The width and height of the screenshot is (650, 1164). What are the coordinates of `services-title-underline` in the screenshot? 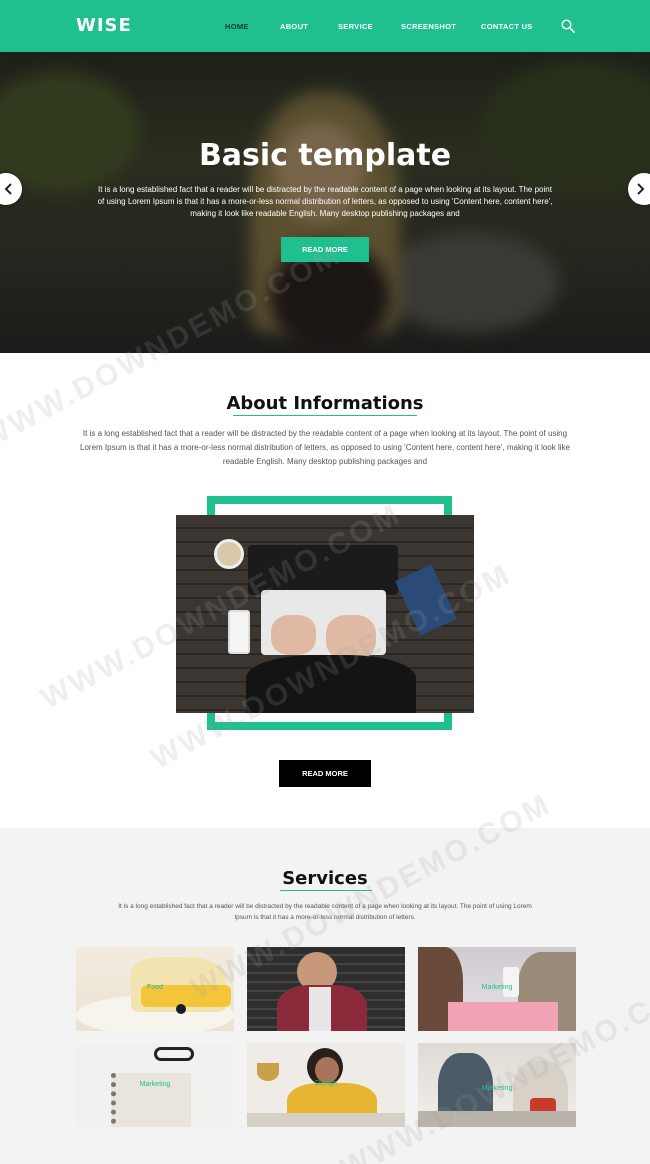 It's located at (326, 890).